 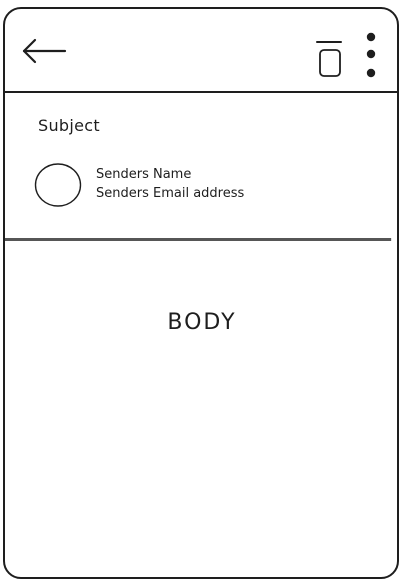 I want to click on trash-icon, so click(x=329, y=59).